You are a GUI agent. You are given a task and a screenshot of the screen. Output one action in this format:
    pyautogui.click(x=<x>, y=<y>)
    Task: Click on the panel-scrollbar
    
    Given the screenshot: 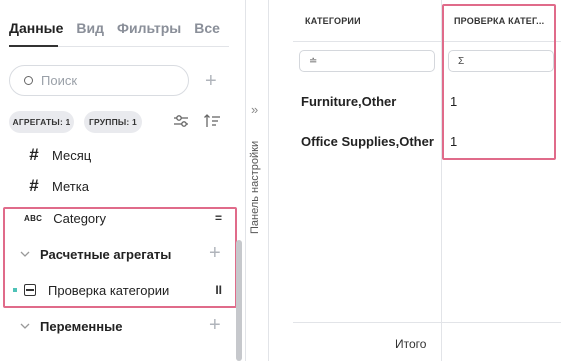 What is the action you would take?
    pyautogui.click(x=239, y=300)
    